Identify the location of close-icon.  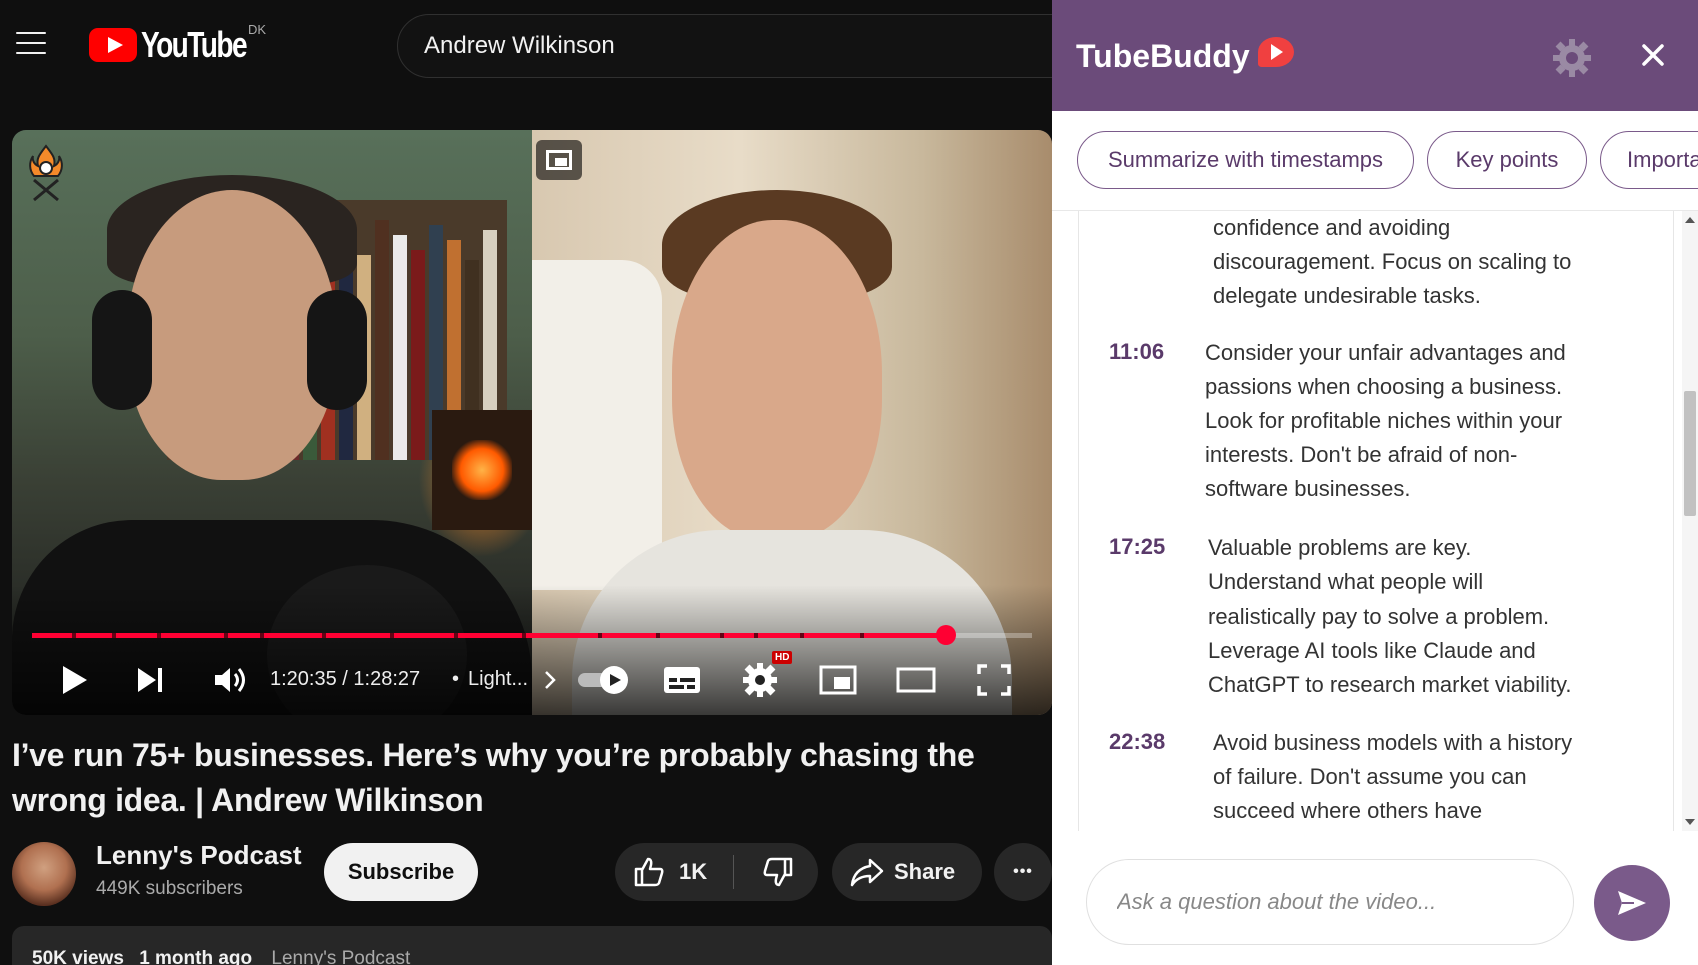
(1653, 55).